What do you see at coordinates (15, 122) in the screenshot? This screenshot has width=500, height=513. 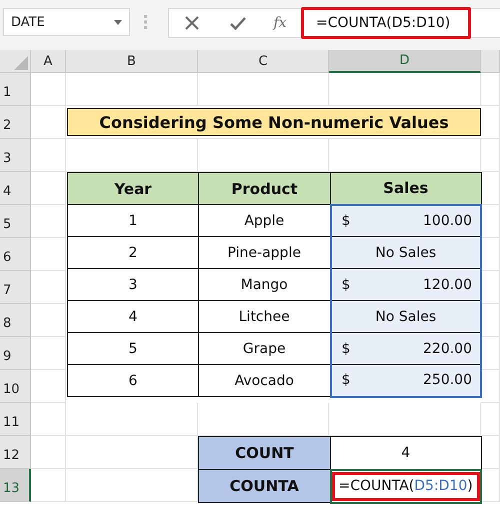 I see `row-header: 2` at bounding box center [15, 122].